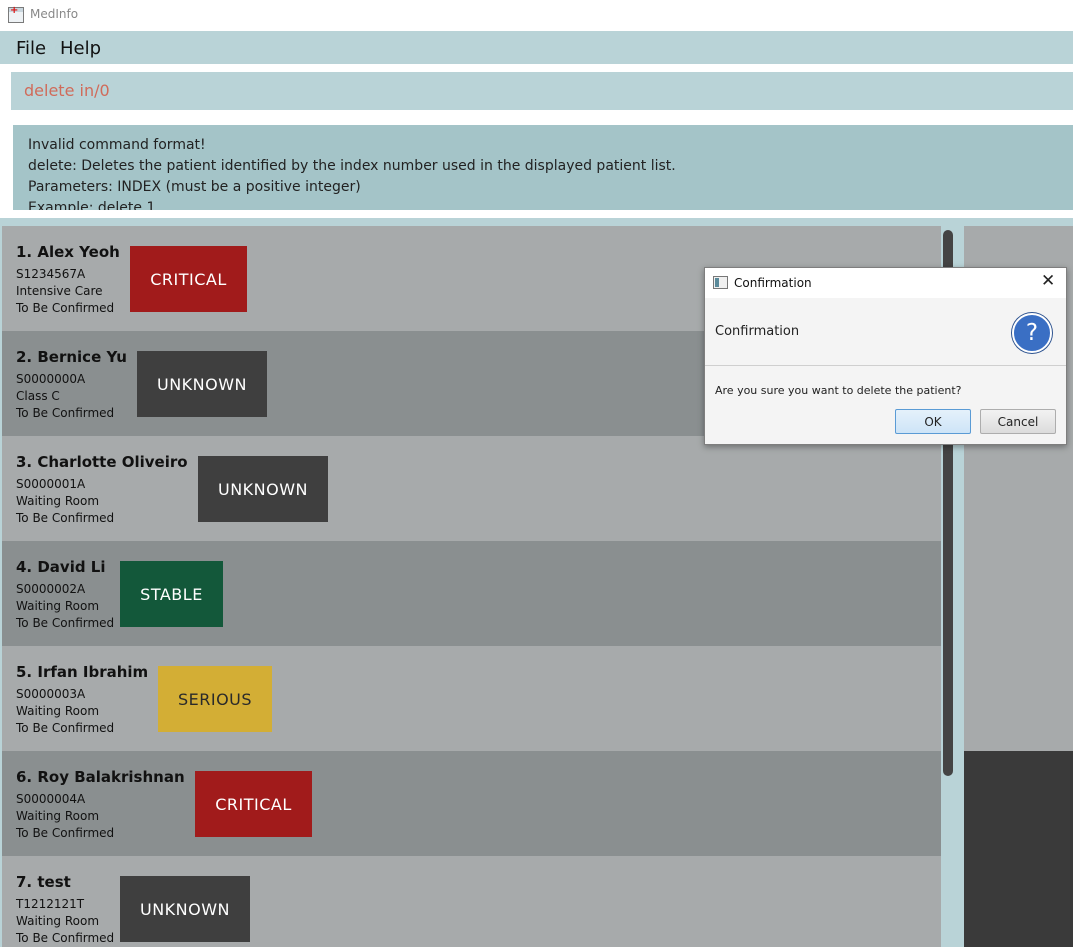  Describe the element at coordinates (117, 145) in the screenshot. I see `result-line: Invalid command format!` at that location.